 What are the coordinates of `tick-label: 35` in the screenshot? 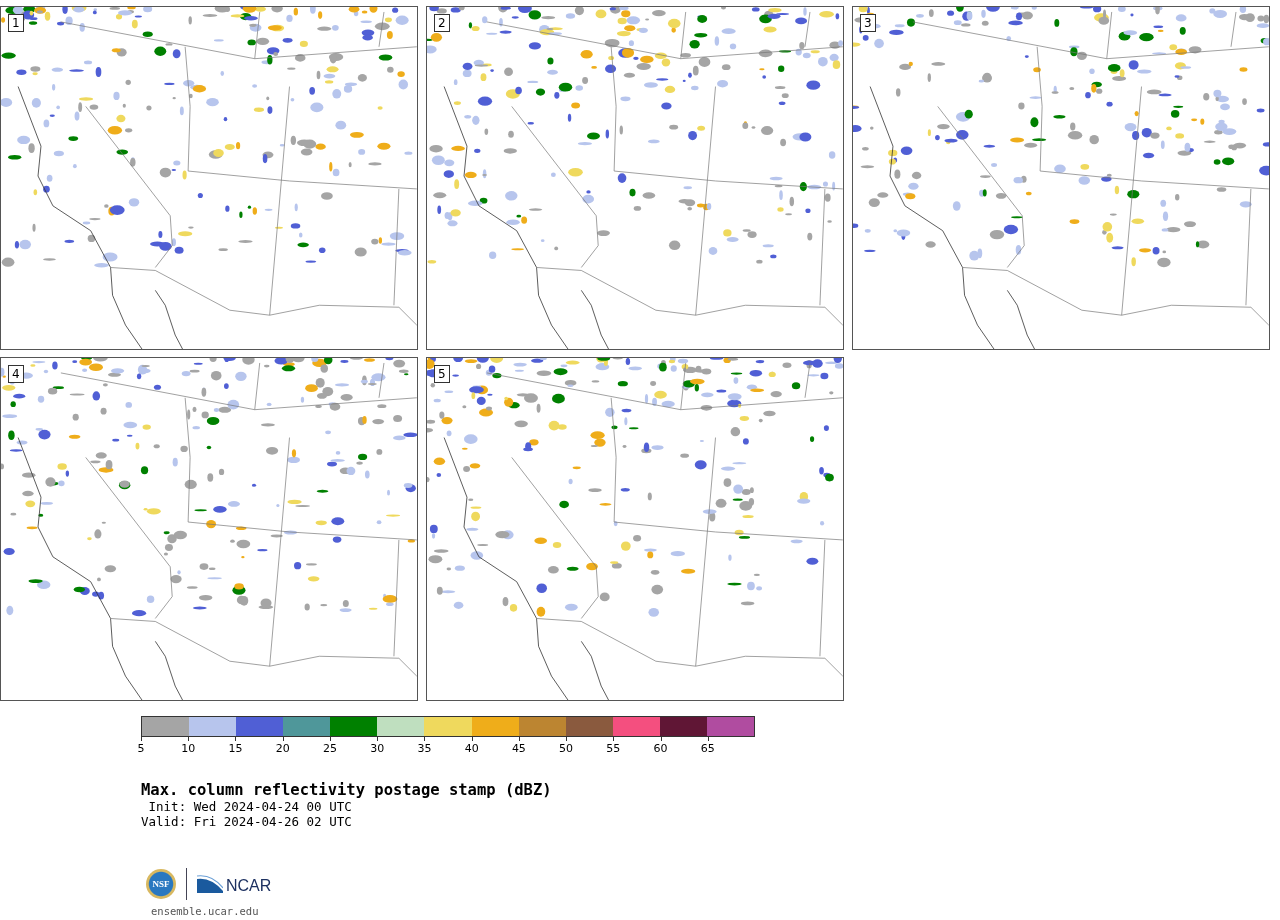 It's located at (424, 748).